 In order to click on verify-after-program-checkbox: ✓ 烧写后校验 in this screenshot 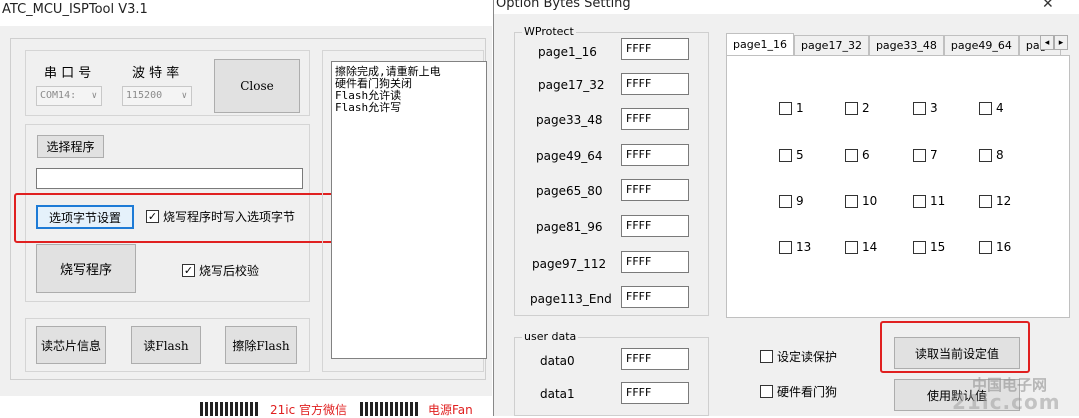, I will do `click(220, 270)`.